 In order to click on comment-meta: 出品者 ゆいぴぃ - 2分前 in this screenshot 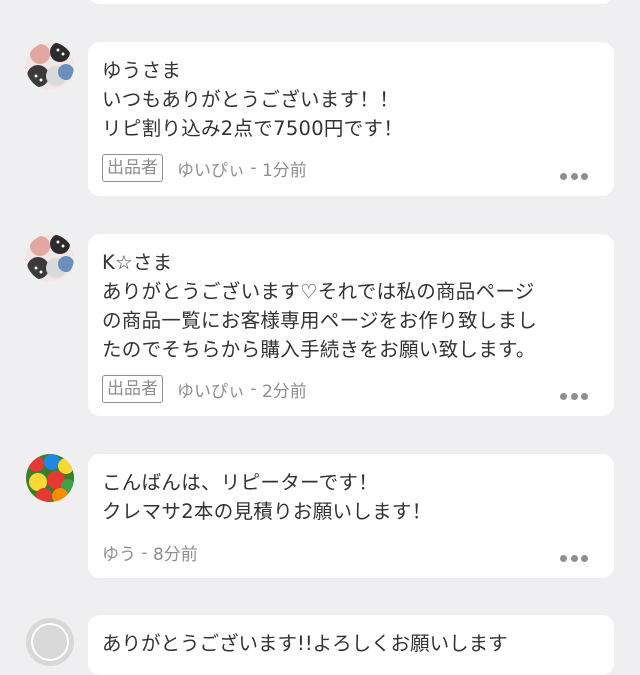, I will do `click(204, 389)`.